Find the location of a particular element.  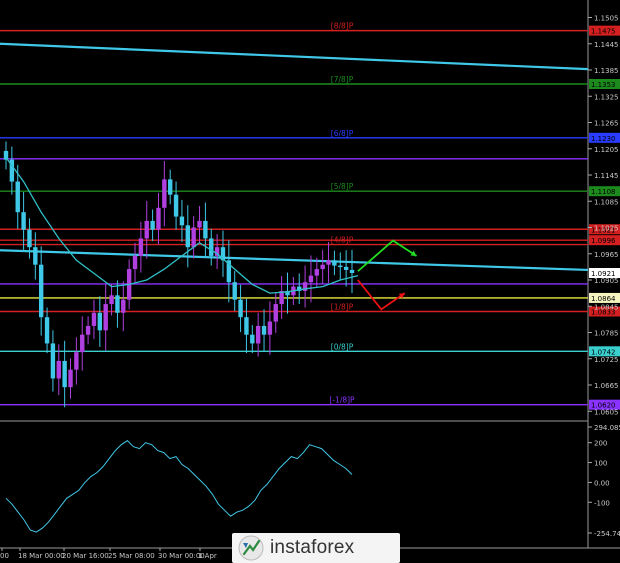

instaforex-logo-icon is located at coordinates (251, 548).